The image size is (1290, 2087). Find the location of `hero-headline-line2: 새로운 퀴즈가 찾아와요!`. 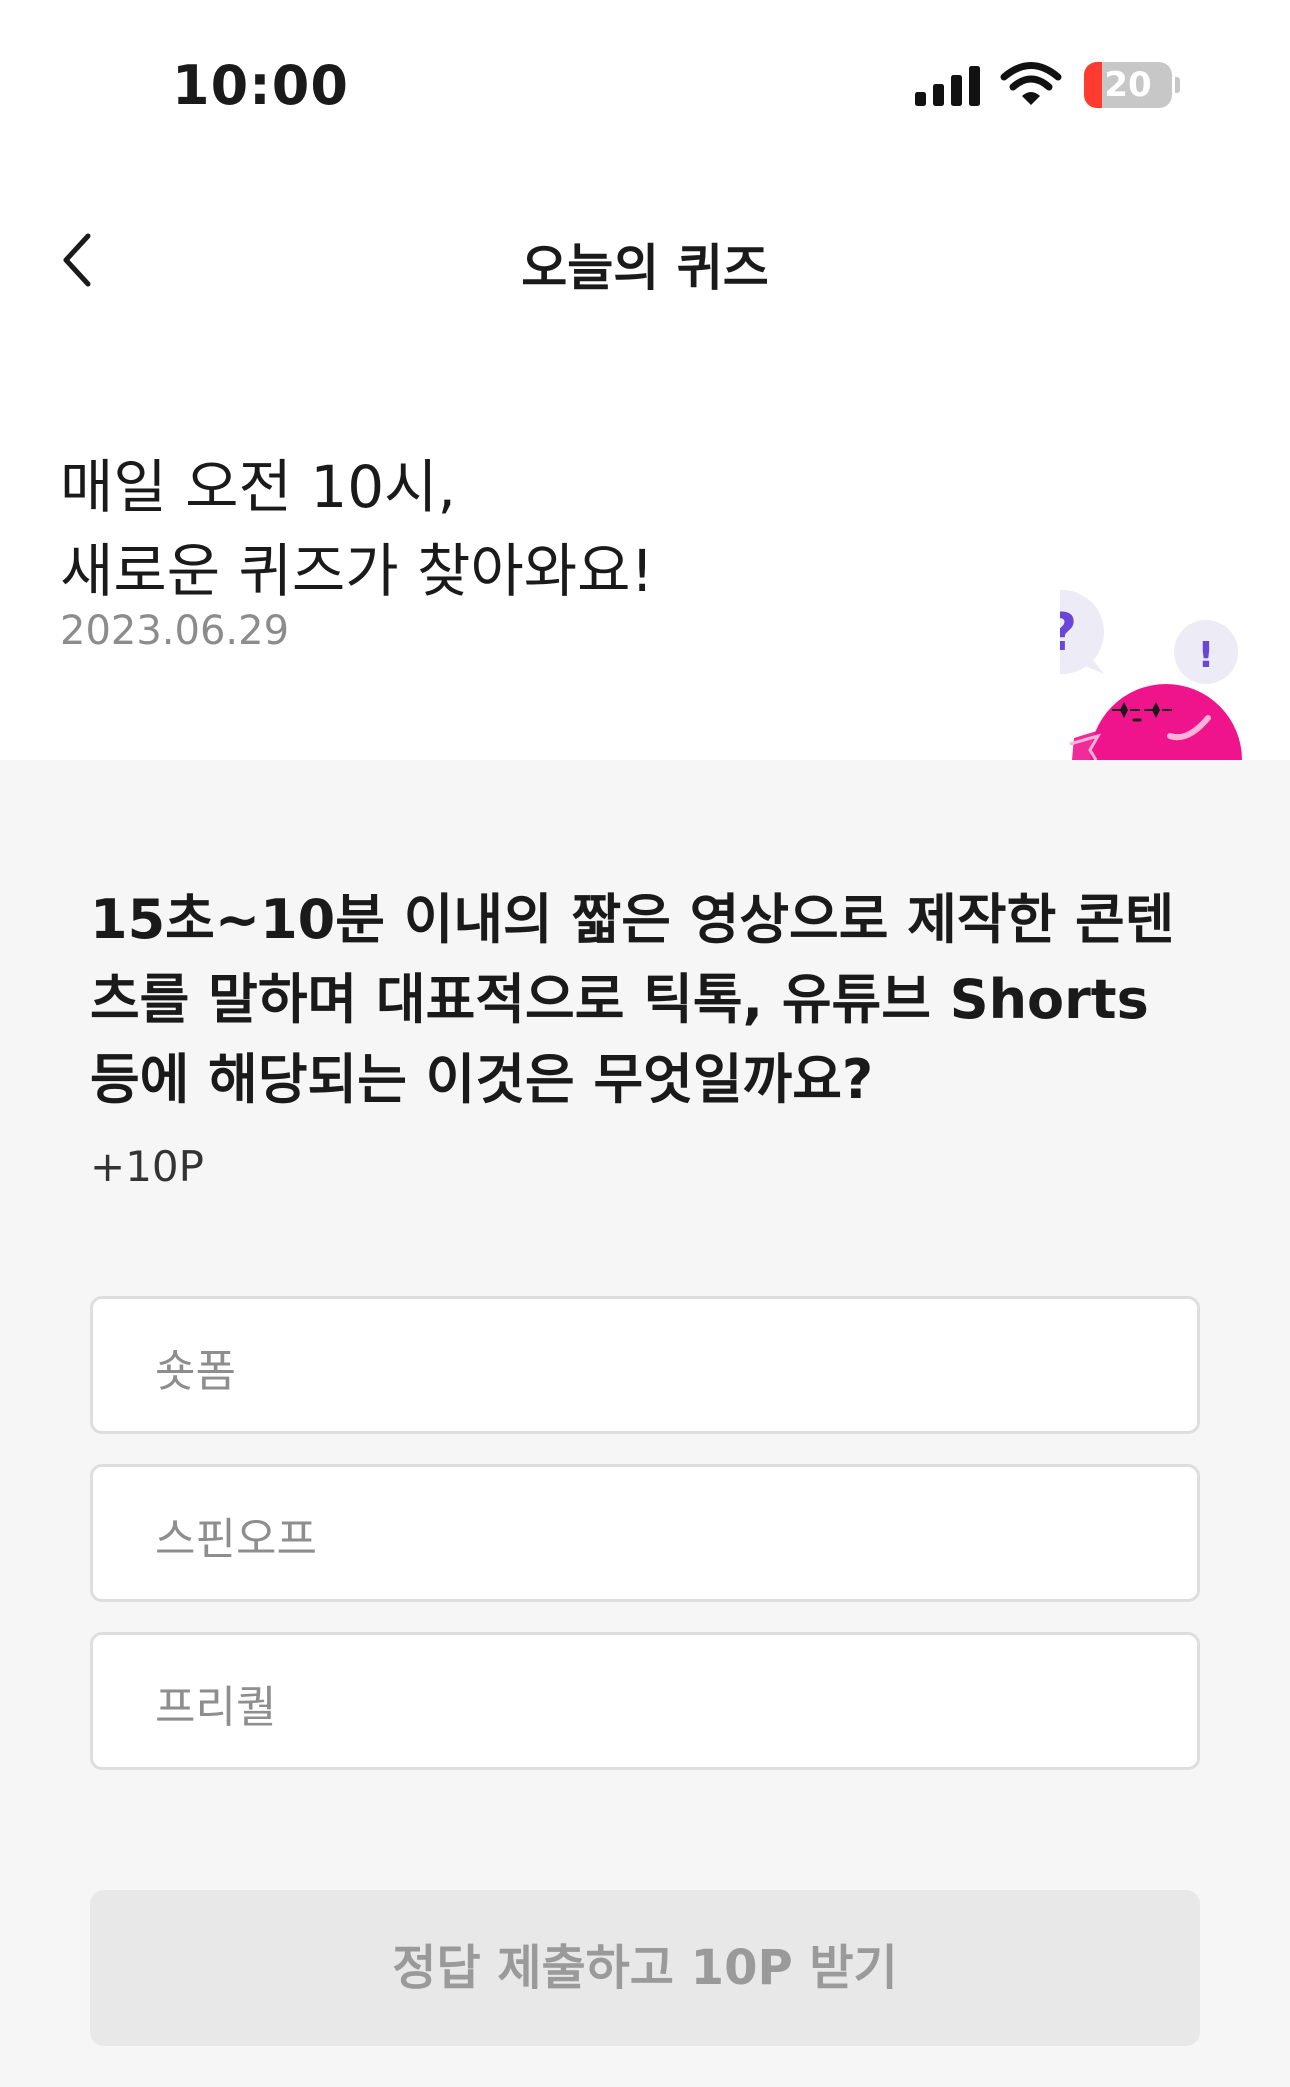

hero-headline-line2: 새로운 퀴즈가 찾아와요! is located at coordinates (357, 571).